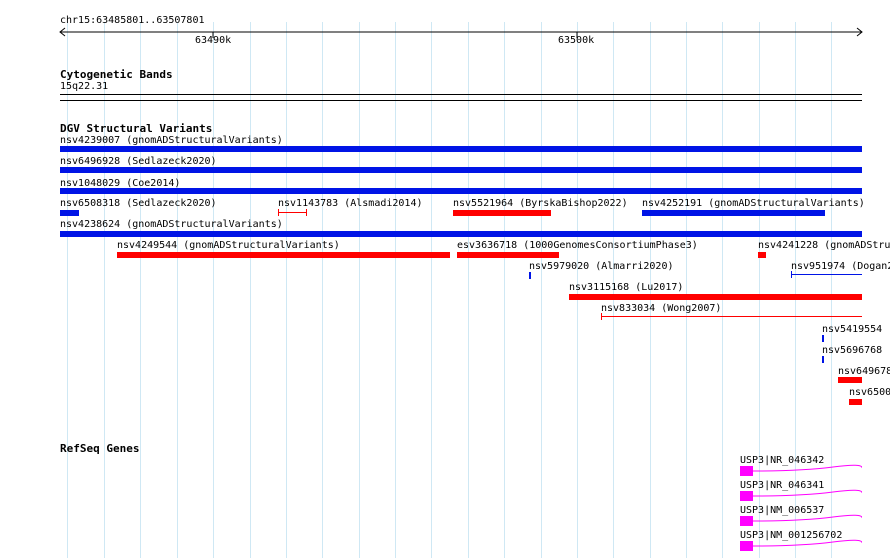 Image resolution: width=890 pixels, height=558 pixels. What do you see at coordinates (540, 203) in the screenshot?
I see `variant-label: nsv5521964 (ByrskaBishop2022)` at bounding box center [540, 203].